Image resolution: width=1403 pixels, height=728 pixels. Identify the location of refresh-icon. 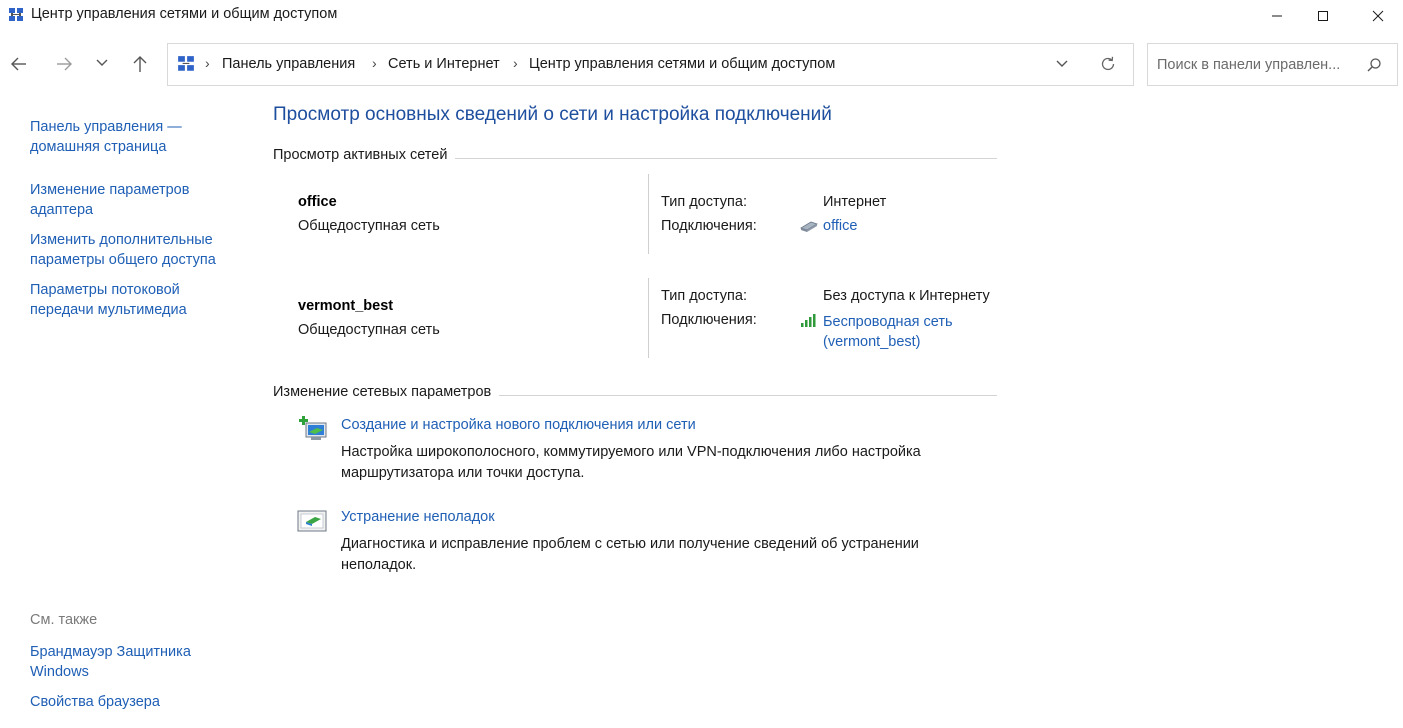
(1108, 63).